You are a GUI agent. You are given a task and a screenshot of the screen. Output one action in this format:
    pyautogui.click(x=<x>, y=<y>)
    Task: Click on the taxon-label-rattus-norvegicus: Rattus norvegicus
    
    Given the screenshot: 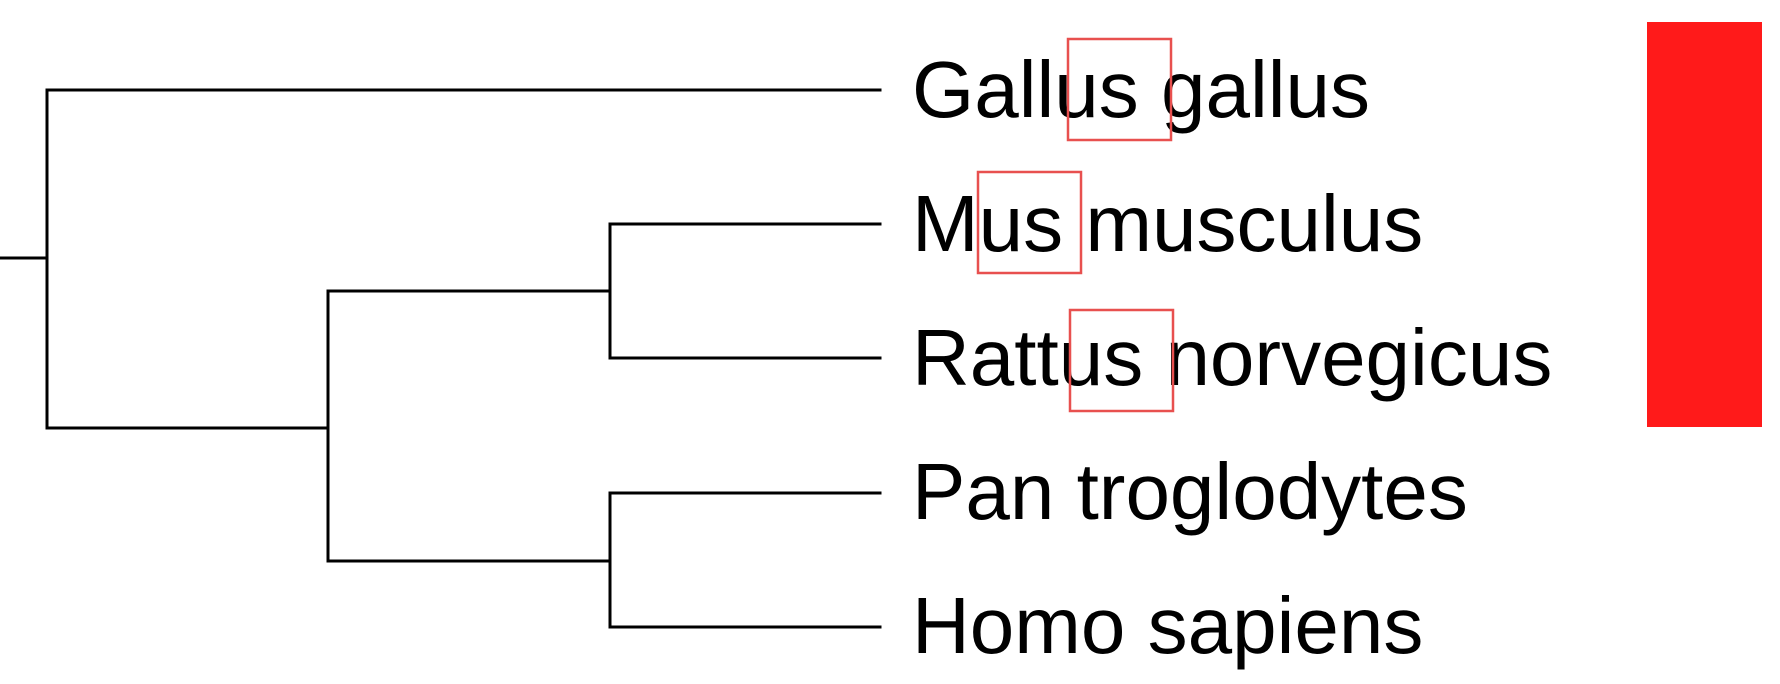 What is the action you would take?
    pyautogui.click(x=1232, y=357)
    